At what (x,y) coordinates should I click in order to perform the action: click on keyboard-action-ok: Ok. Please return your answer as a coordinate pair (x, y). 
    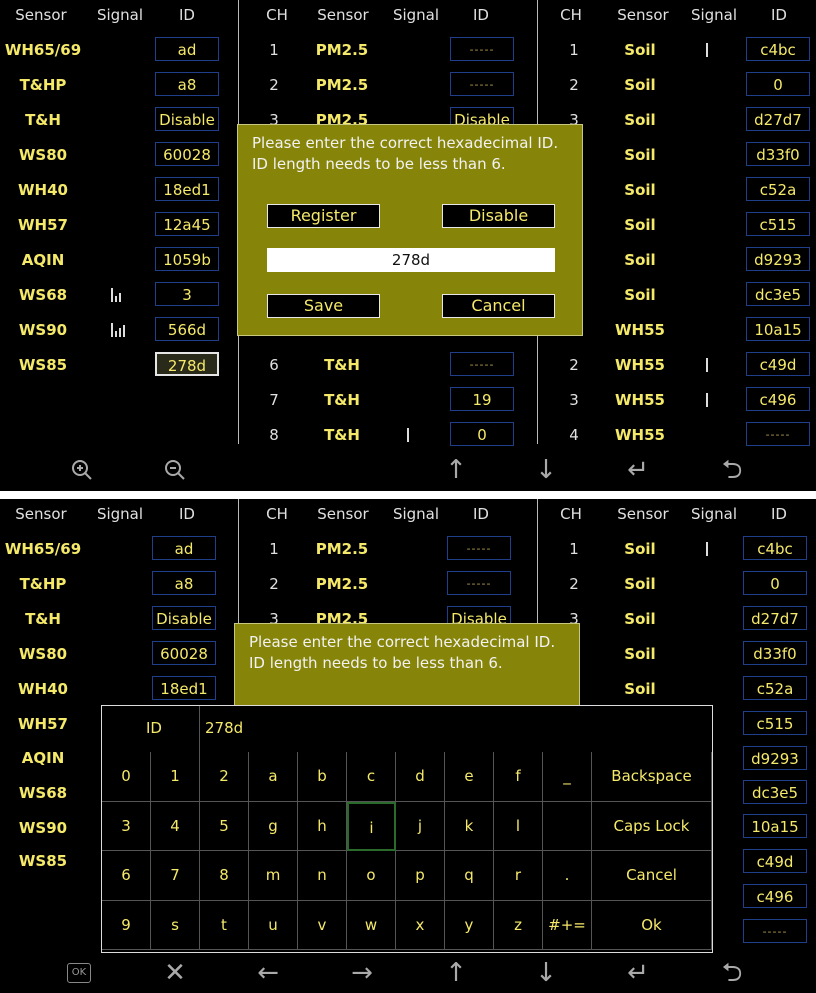
    Looking at the image, I should click on (652, 925).